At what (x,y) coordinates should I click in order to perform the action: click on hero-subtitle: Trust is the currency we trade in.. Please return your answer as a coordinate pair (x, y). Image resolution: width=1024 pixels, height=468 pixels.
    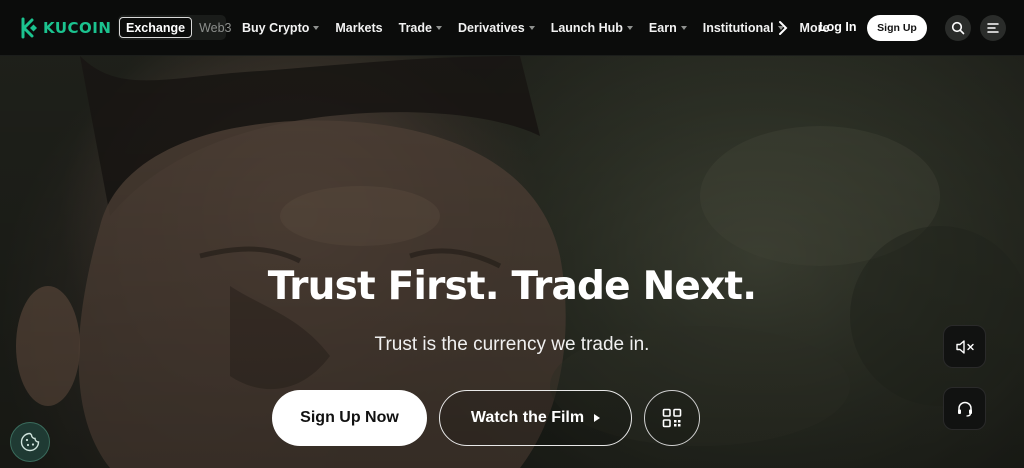
    Looking at the image, I should click on (512, 344).